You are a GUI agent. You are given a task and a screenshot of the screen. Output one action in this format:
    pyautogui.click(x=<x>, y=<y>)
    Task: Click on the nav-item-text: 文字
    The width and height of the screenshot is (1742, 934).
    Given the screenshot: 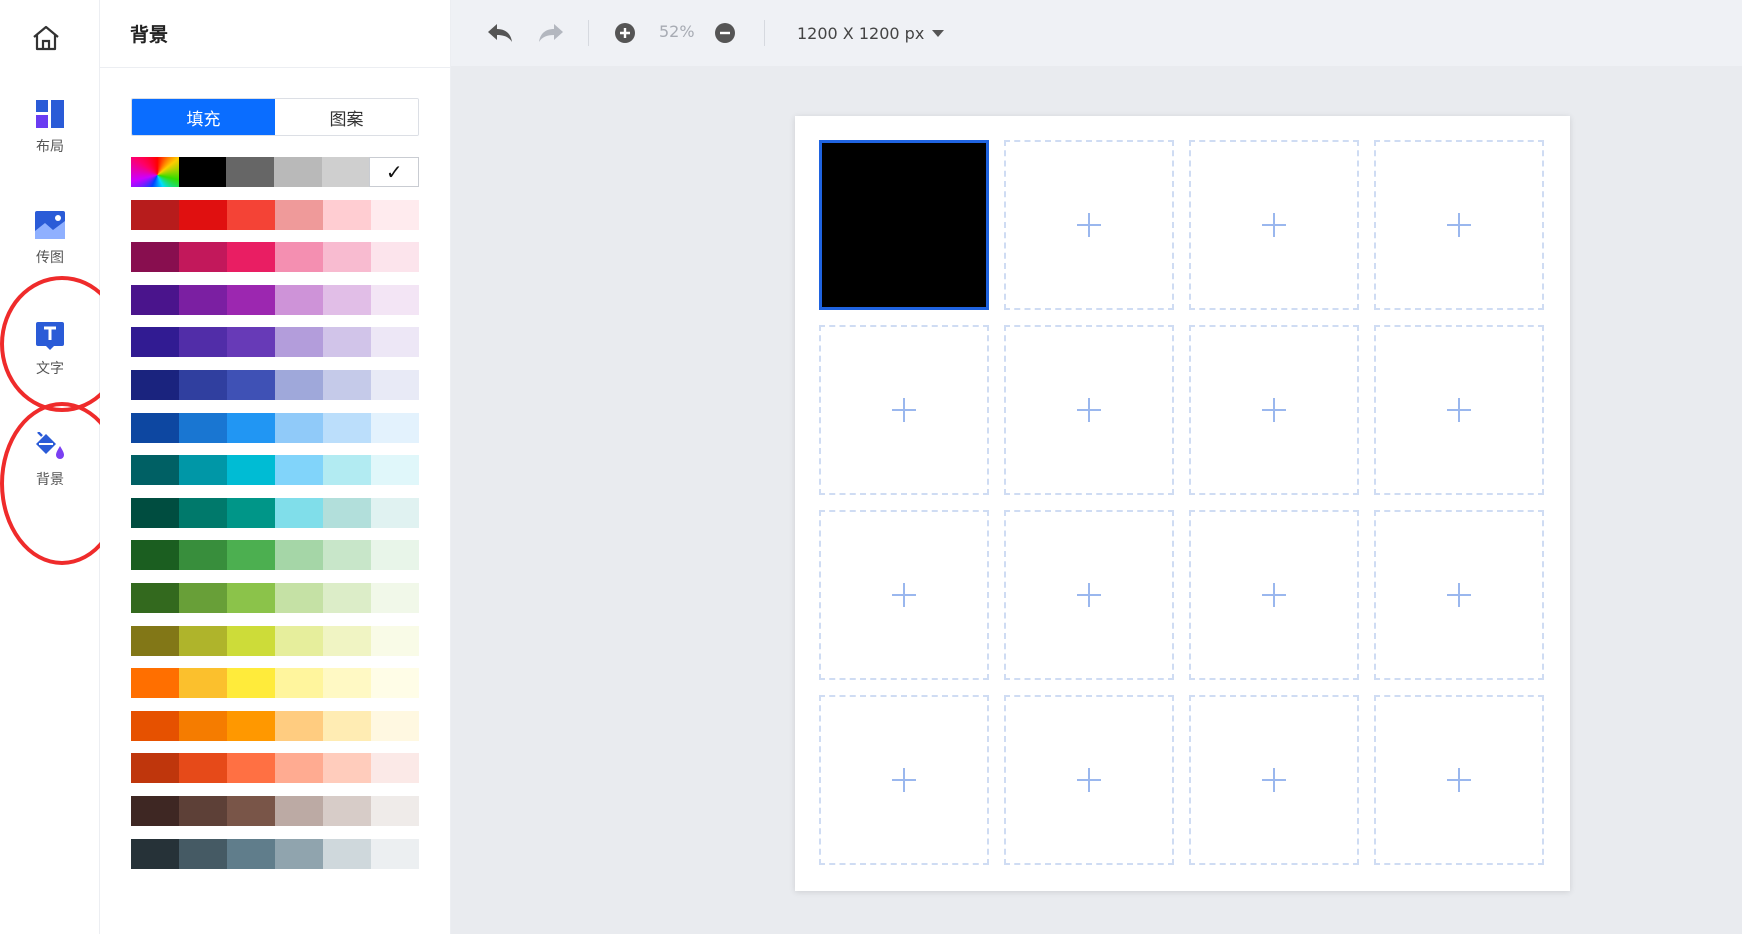 What is the action you would take?
    pyautogui.click(x=50, y=365)
    